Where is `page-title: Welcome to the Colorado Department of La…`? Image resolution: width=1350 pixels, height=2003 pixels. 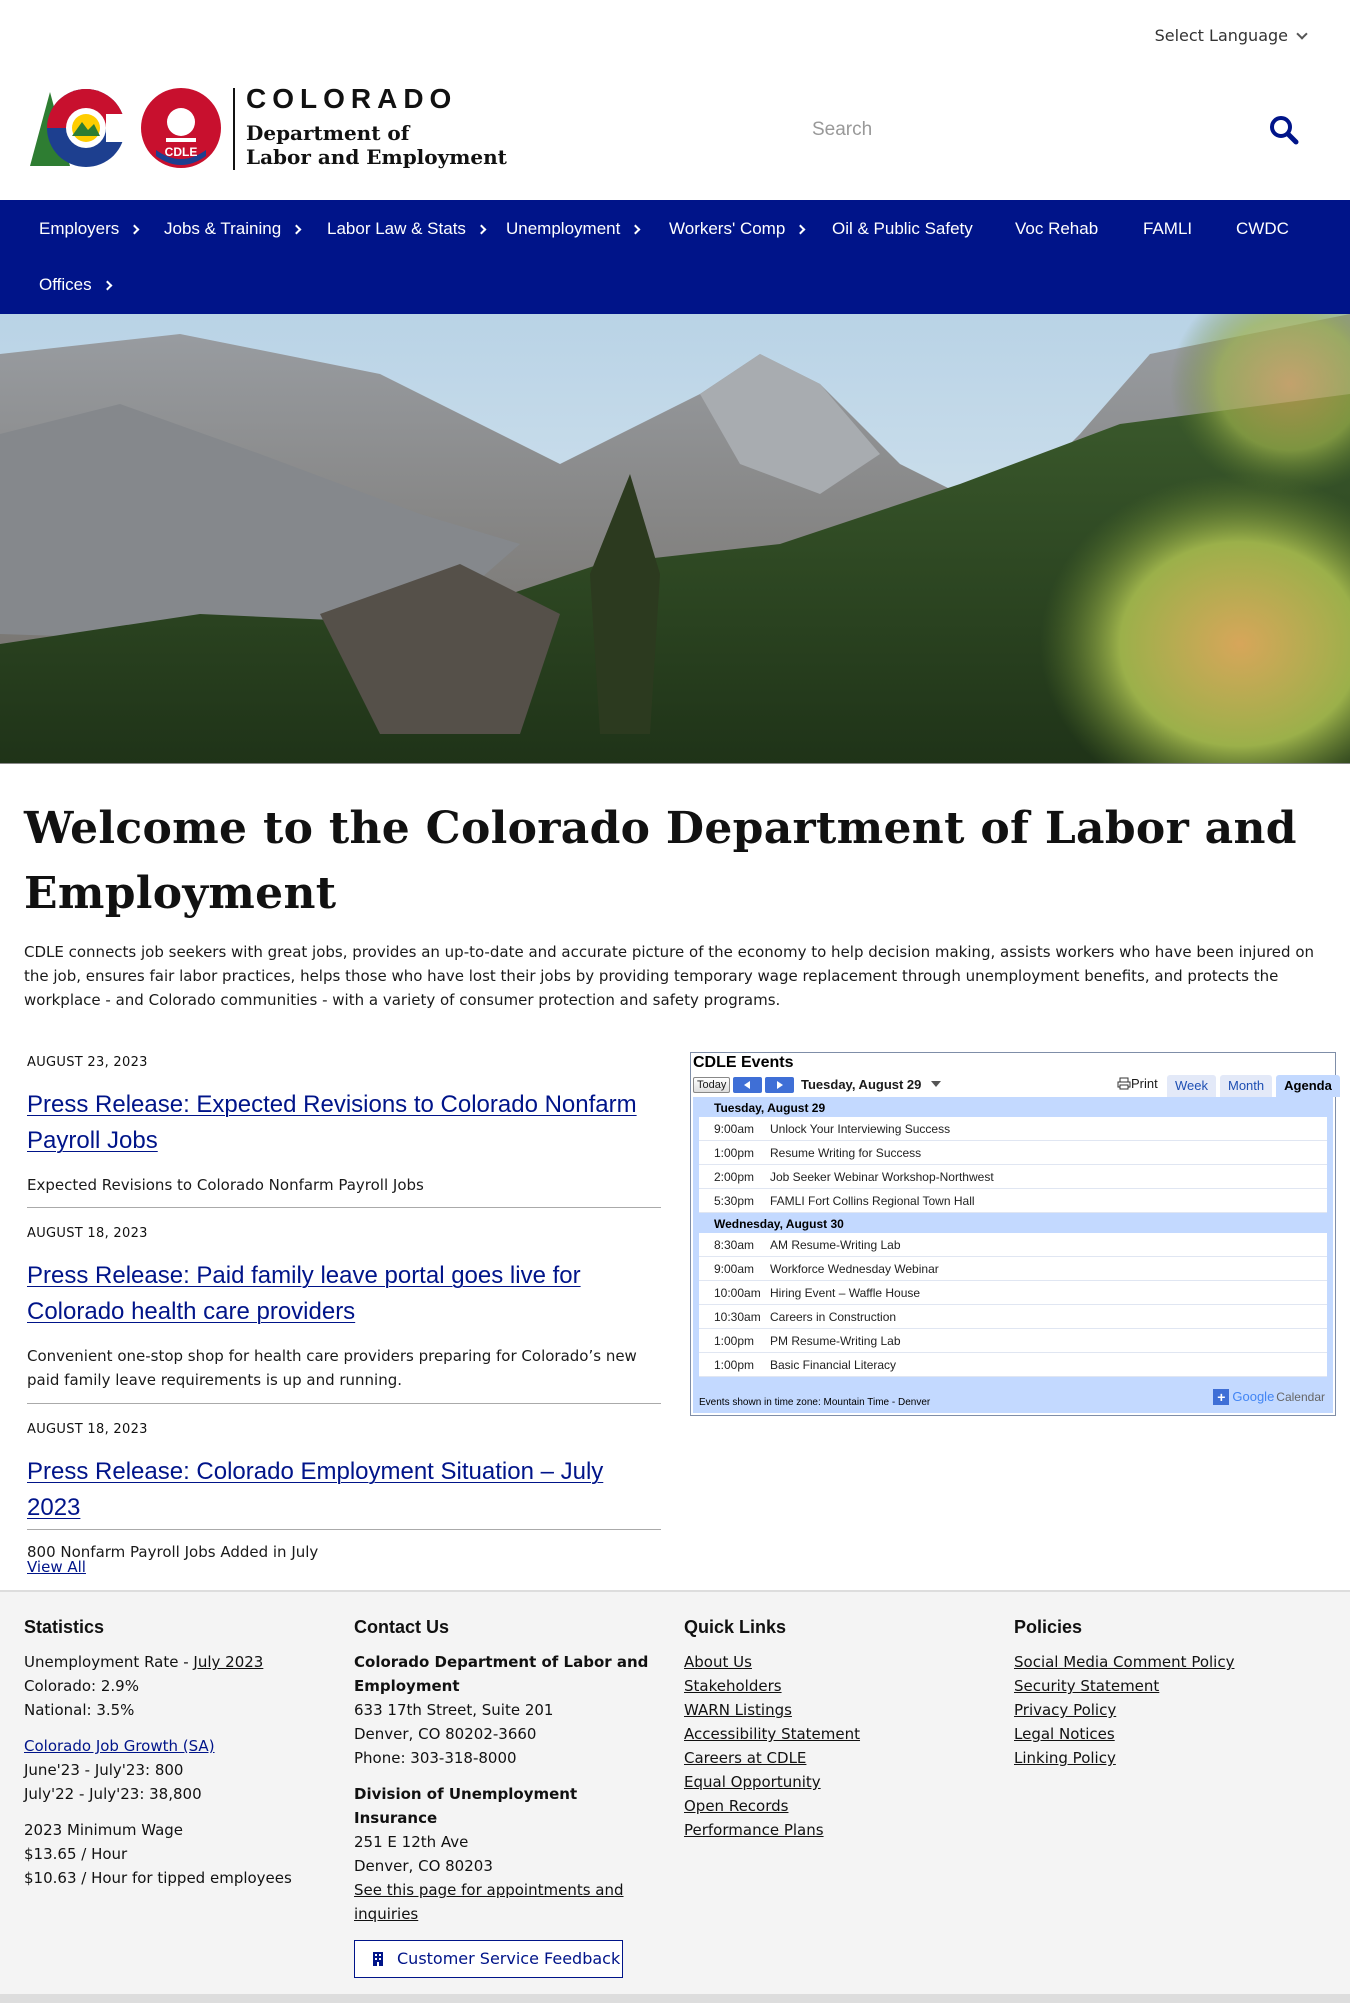
page-title: Welcome to the Colorado Department of La… is located at coordinates (660, 861).